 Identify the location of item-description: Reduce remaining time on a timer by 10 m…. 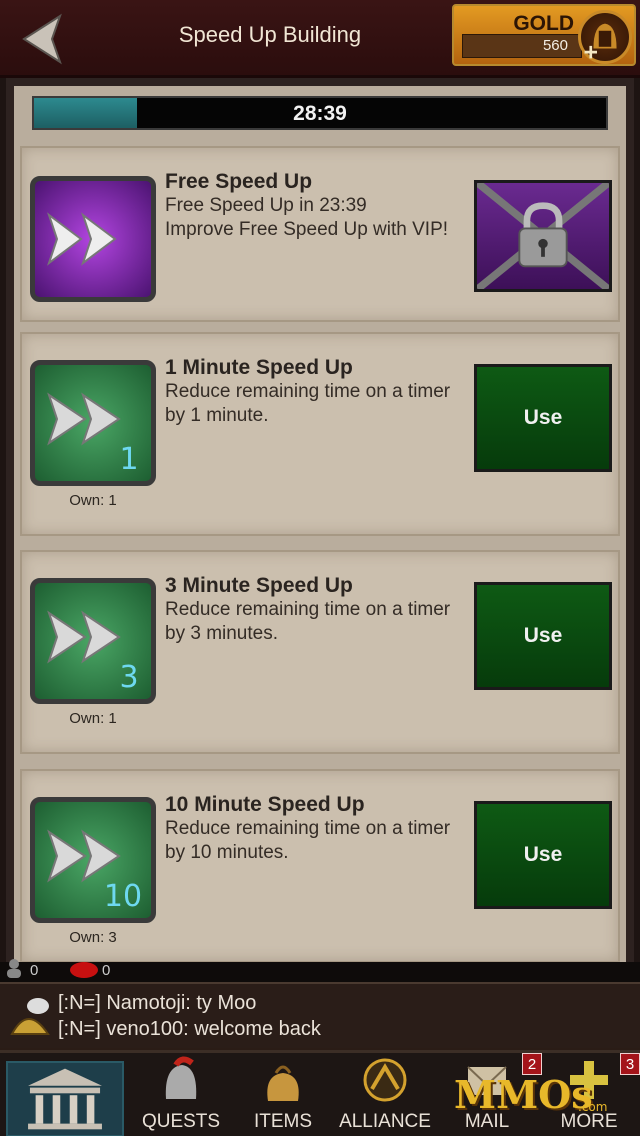
(308, 840).